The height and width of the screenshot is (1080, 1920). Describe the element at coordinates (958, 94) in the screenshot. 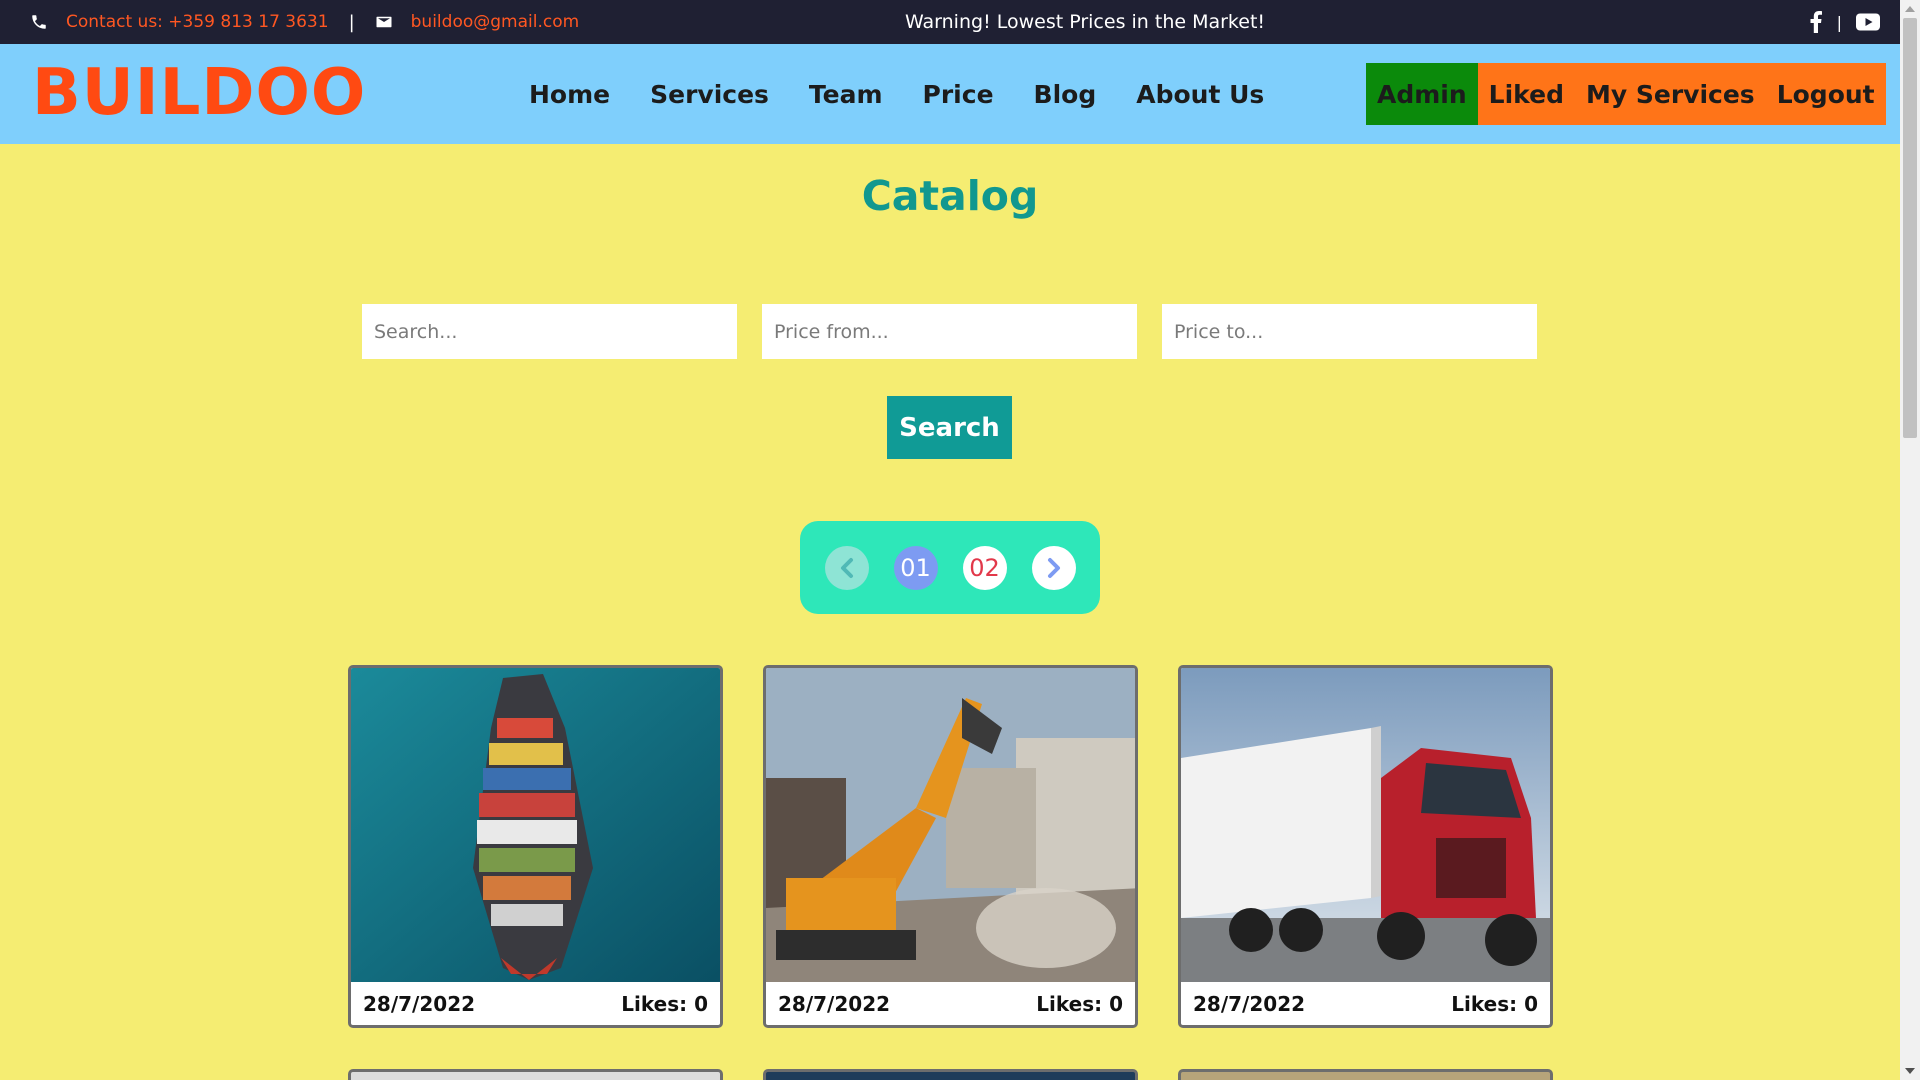

I see `nav-price: Price` at that location.